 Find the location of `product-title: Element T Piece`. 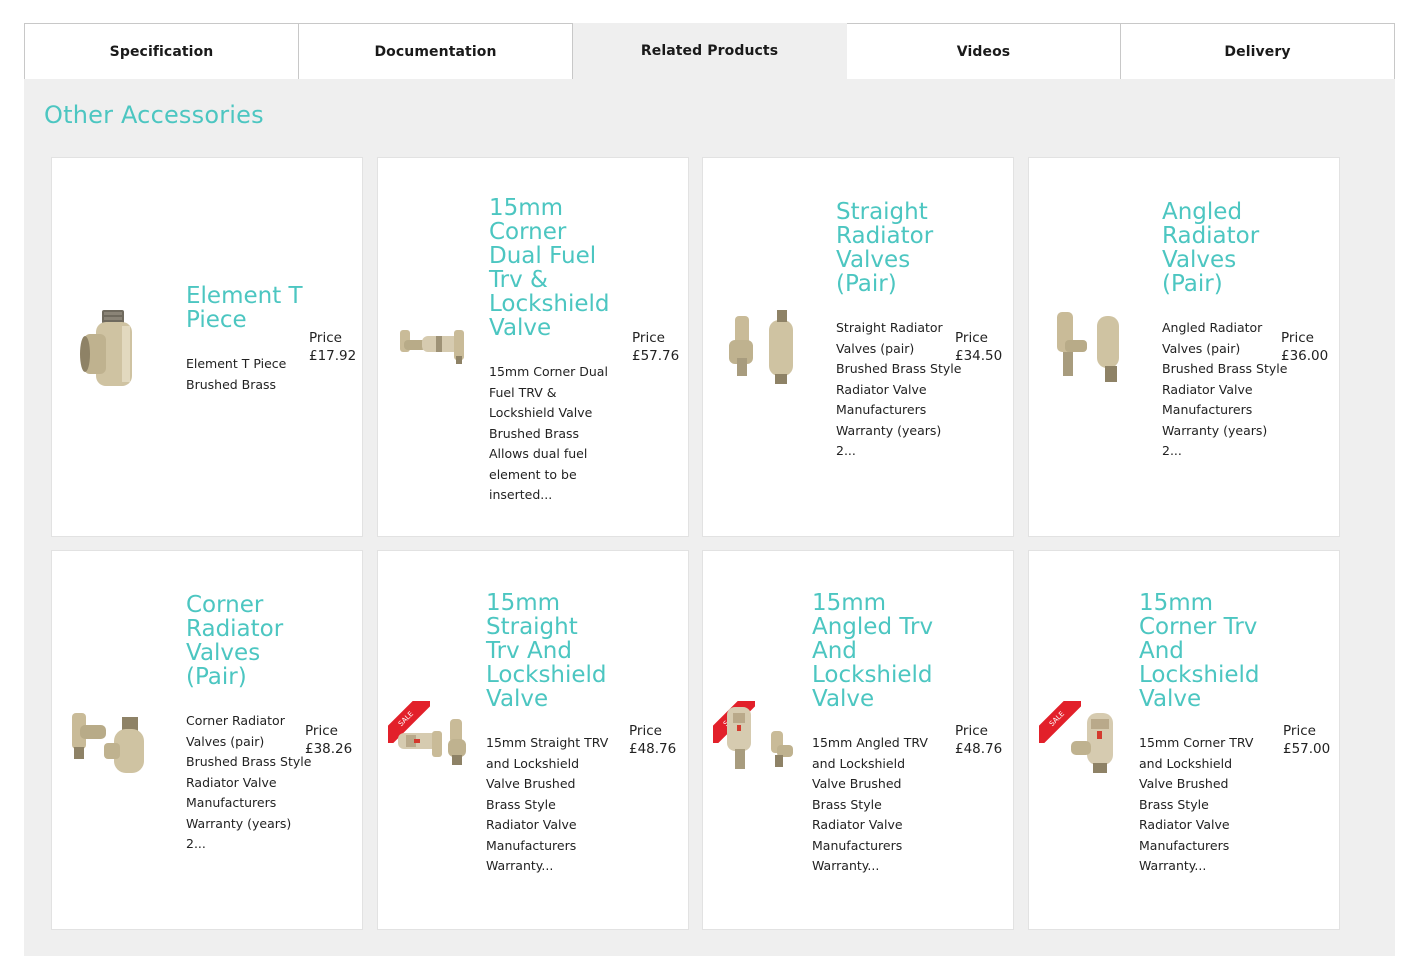

product-title: Element T Piece is located at coordinates (249, 308).